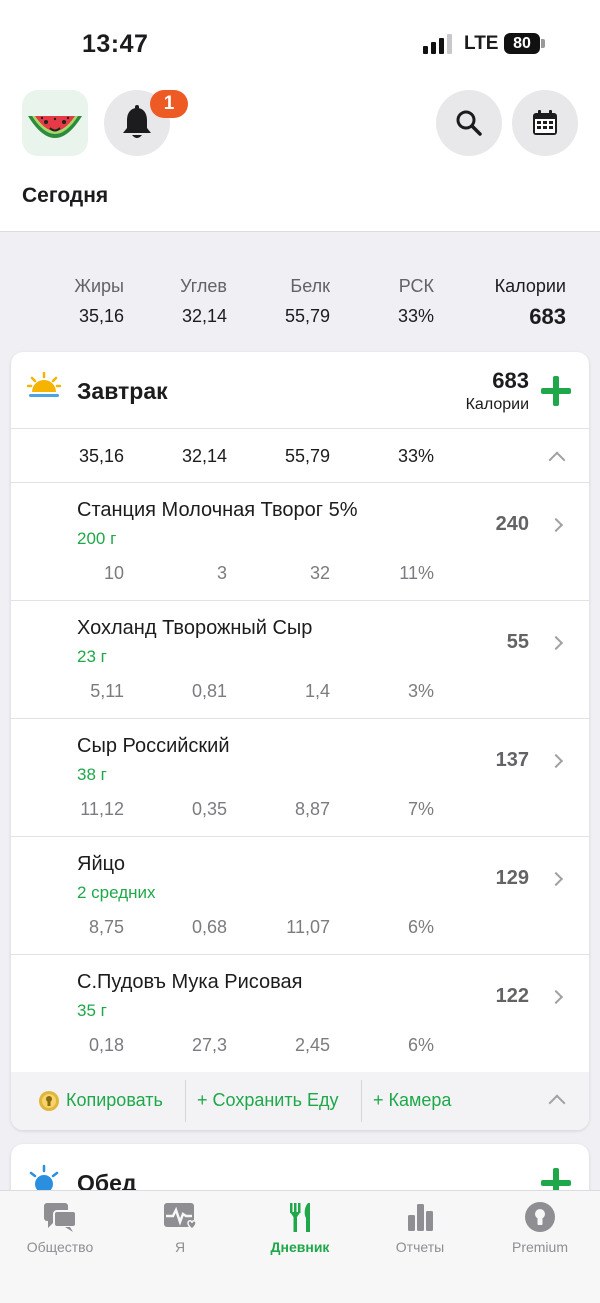 Image resolution: width=600 pixels, height=1303 pixels. I want to click on tab-diary: Дневник, so click(300, 1231).